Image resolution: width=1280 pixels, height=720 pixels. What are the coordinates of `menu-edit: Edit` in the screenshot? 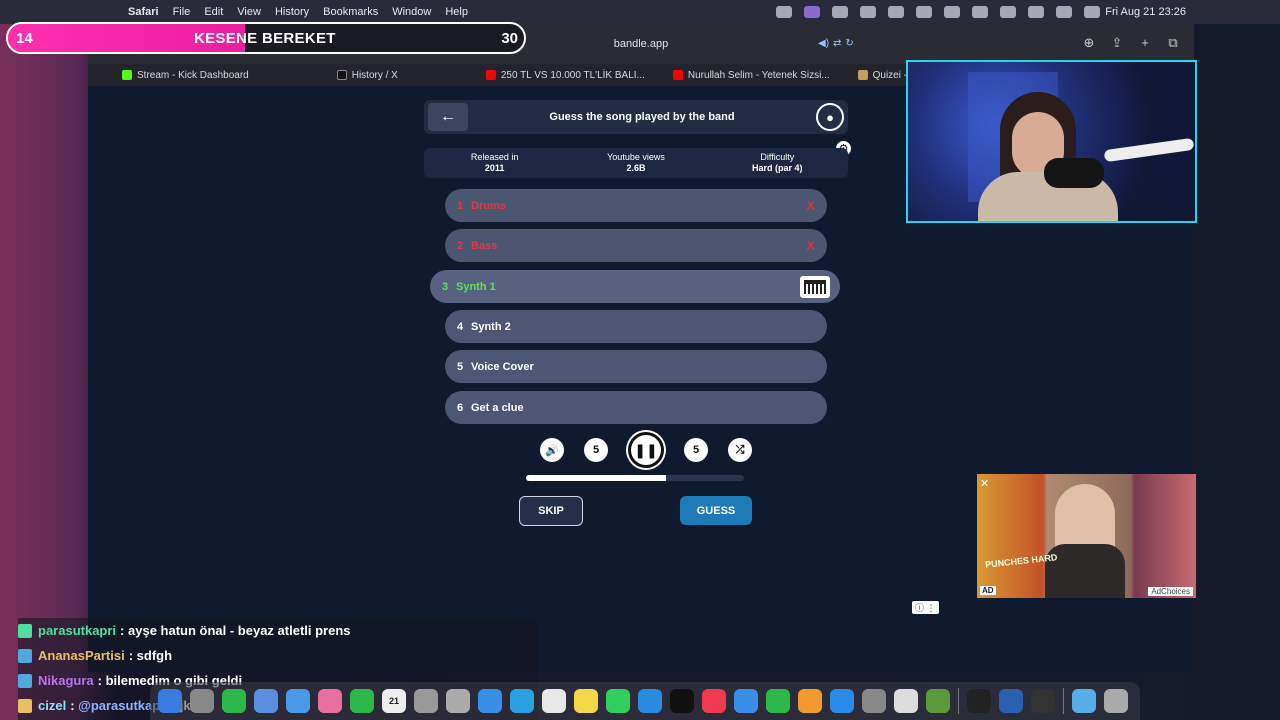 It's located at (213, 12).